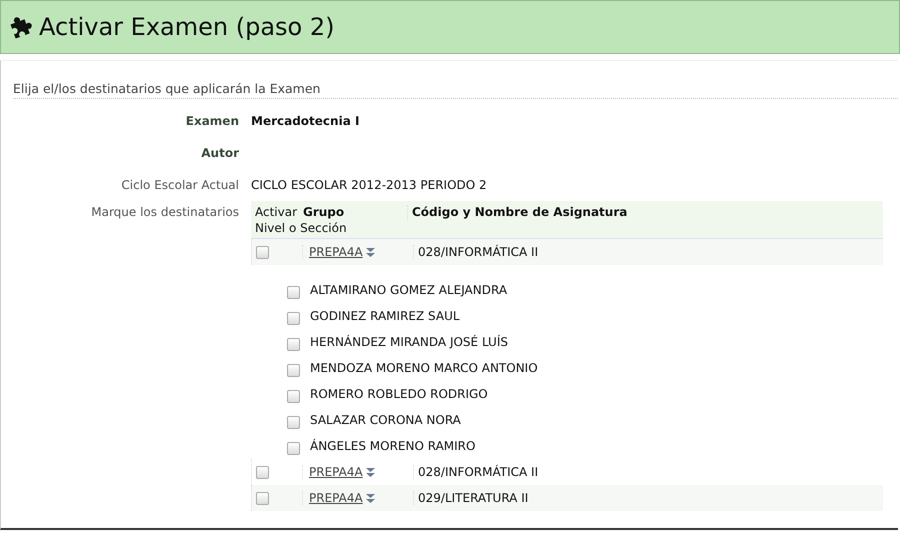 The image size is (900, 536). What do you see at coordinates (385, 420) in the screenshot?
I see `student-name: SALAZAR CORONA NORA` at bounding box center [385, 420].